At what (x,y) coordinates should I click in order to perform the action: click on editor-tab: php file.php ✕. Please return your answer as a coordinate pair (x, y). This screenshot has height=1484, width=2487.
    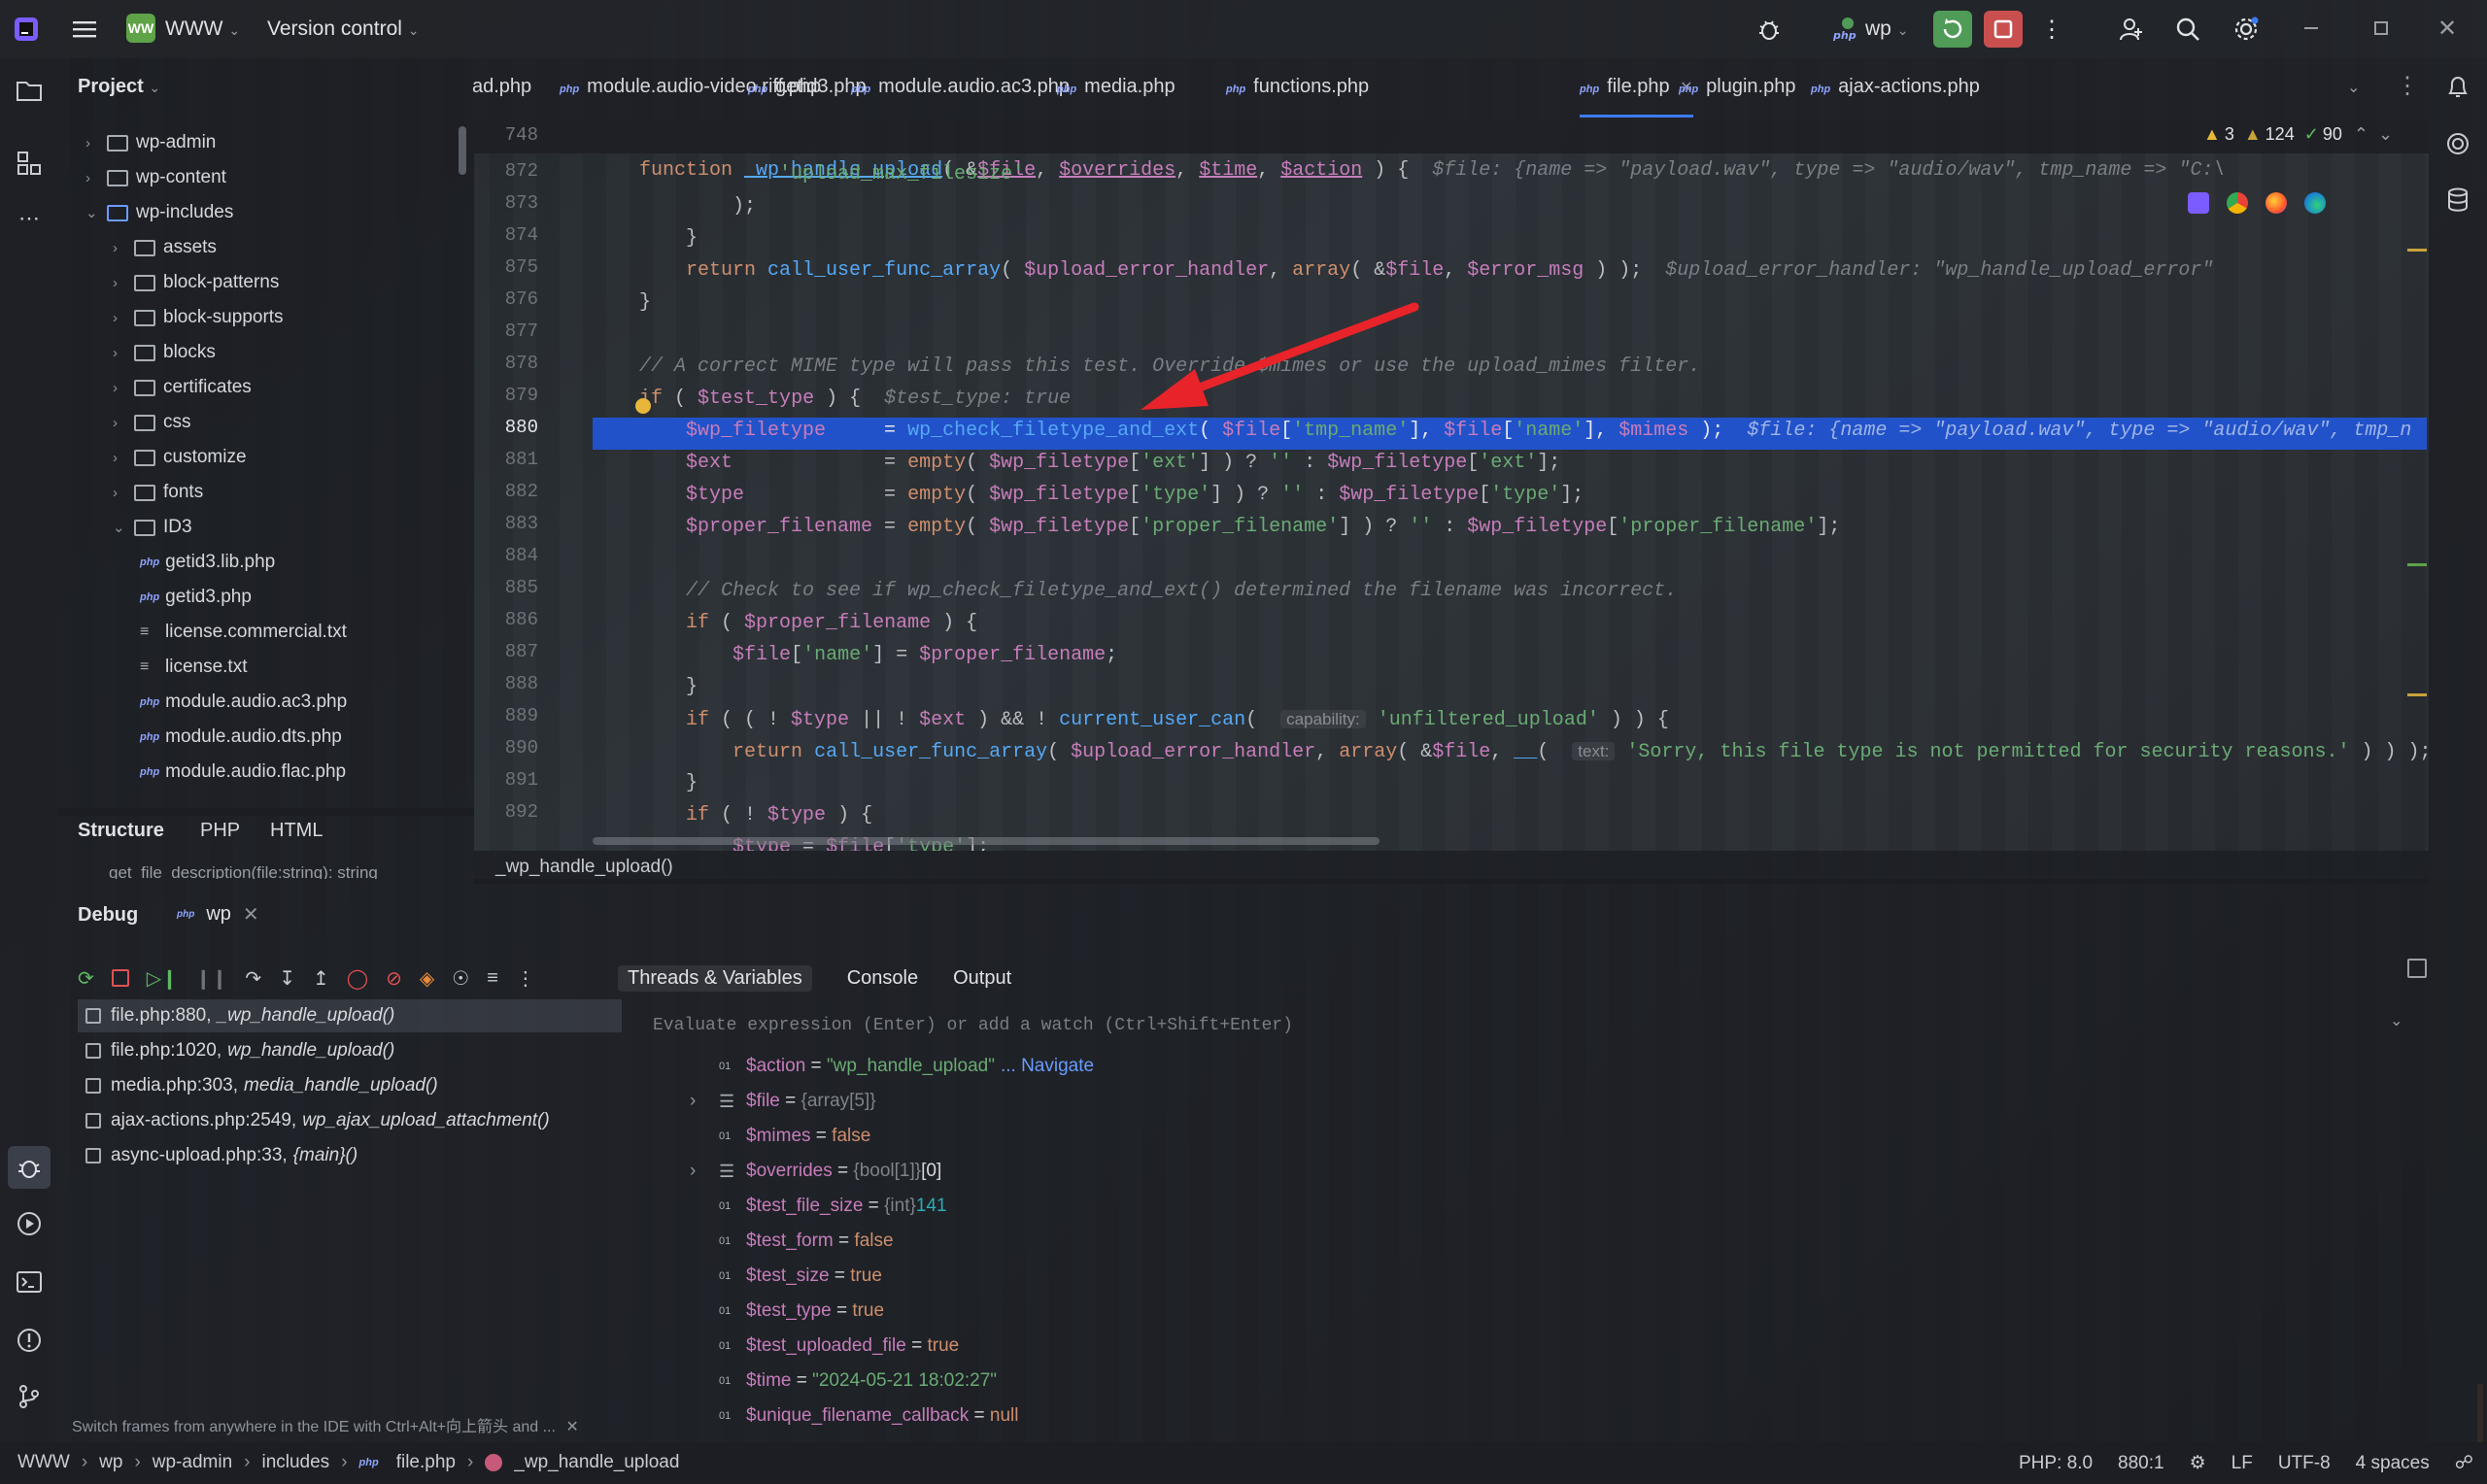
    Looking at the image, I should click on (1636, 97).